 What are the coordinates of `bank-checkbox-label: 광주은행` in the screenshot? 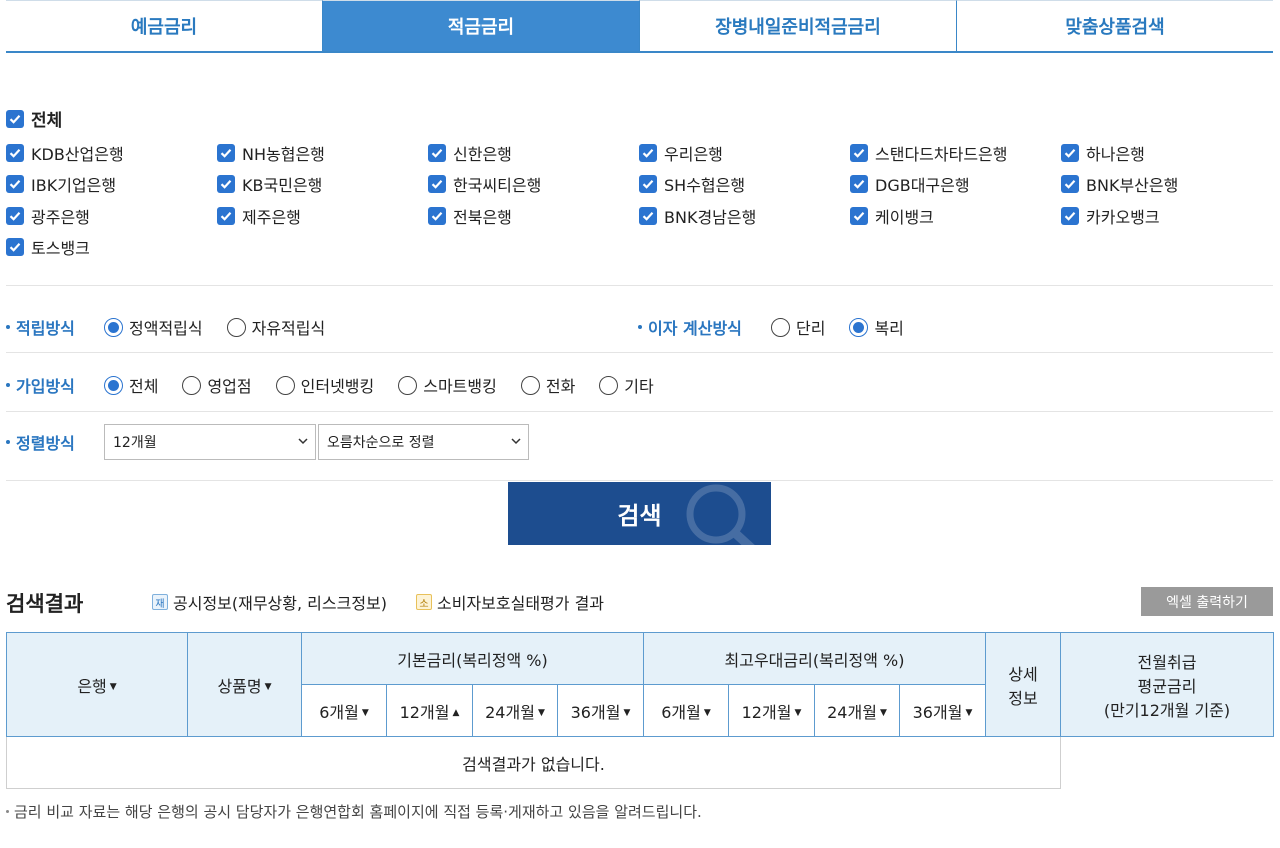 It's located at (60, 217).